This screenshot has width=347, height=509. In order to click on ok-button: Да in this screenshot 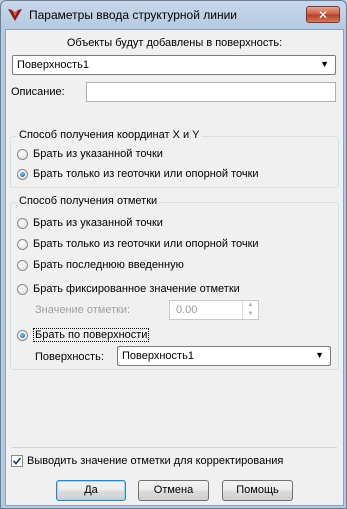, I will do `click(91, 490)`.